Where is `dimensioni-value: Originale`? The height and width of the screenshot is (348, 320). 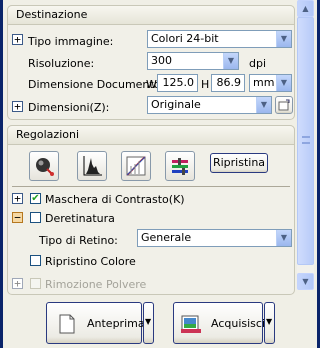 dimensioni-value: Originale is located at coordinates (176, 104).